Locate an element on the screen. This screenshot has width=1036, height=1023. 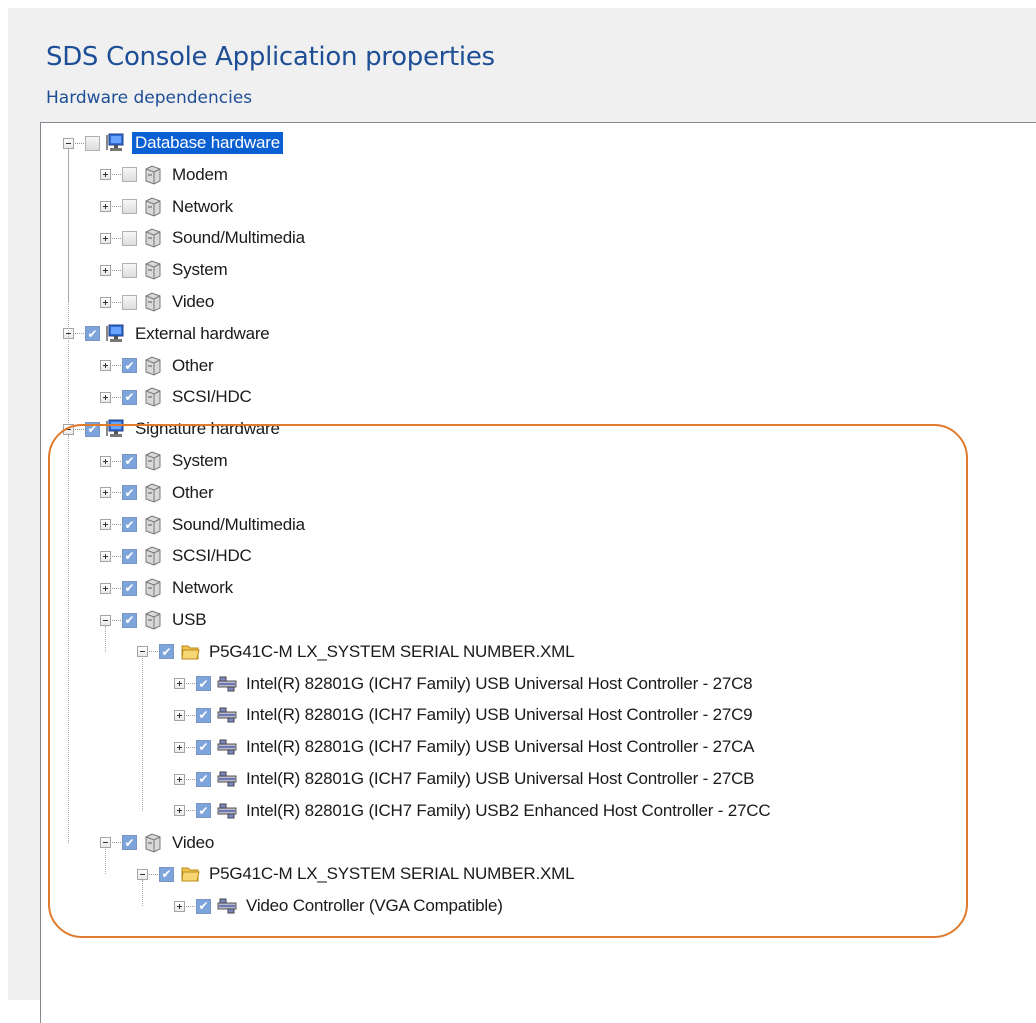
tree-node-label: Database hardware is located at coordinates (207, 143).